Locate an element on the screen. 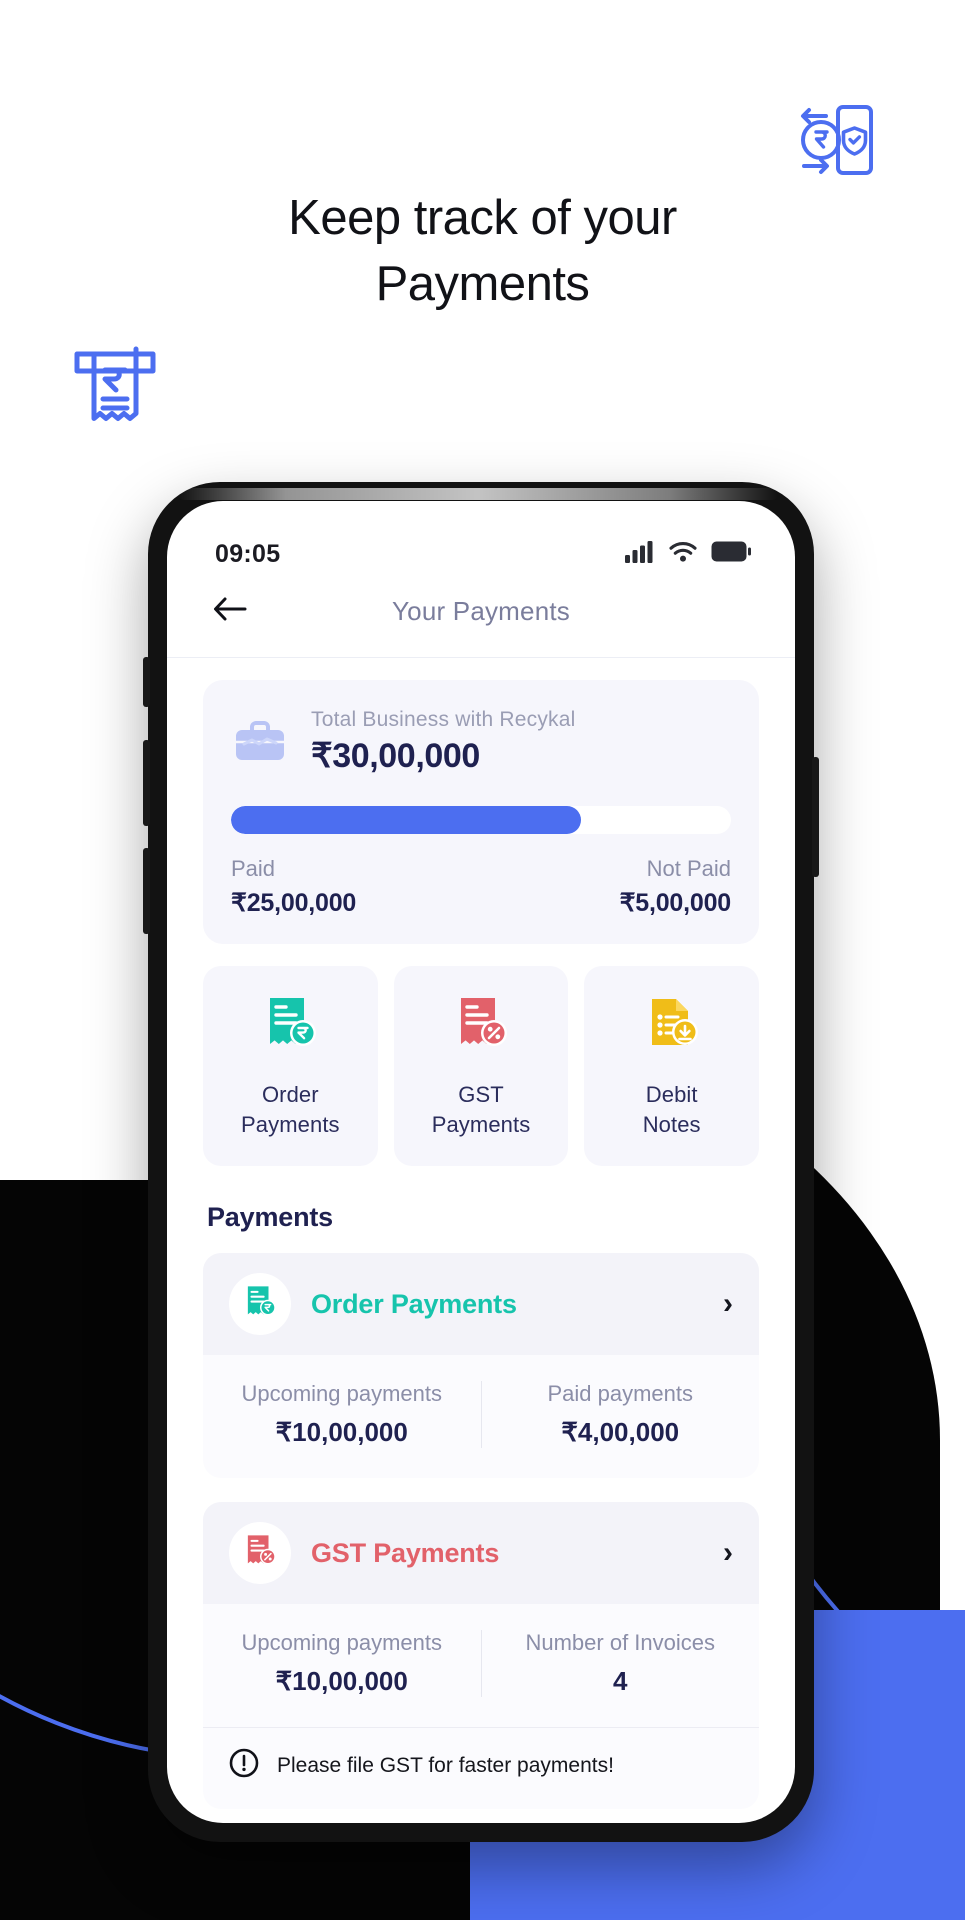 The image size is (965, 1920). gst-note-text: Please file GST for faster payments! is located at coordinates (445, 1765).